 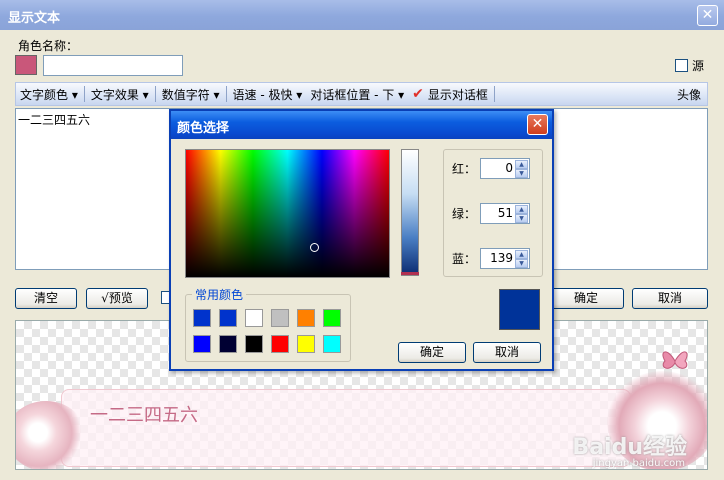 I want to click on rgb-values-panel: 红： 0 ▲ ▼ 绿： 51 ▲ ▼ 蓝： 139 ▲ ▼, so click(x=493, y=213).